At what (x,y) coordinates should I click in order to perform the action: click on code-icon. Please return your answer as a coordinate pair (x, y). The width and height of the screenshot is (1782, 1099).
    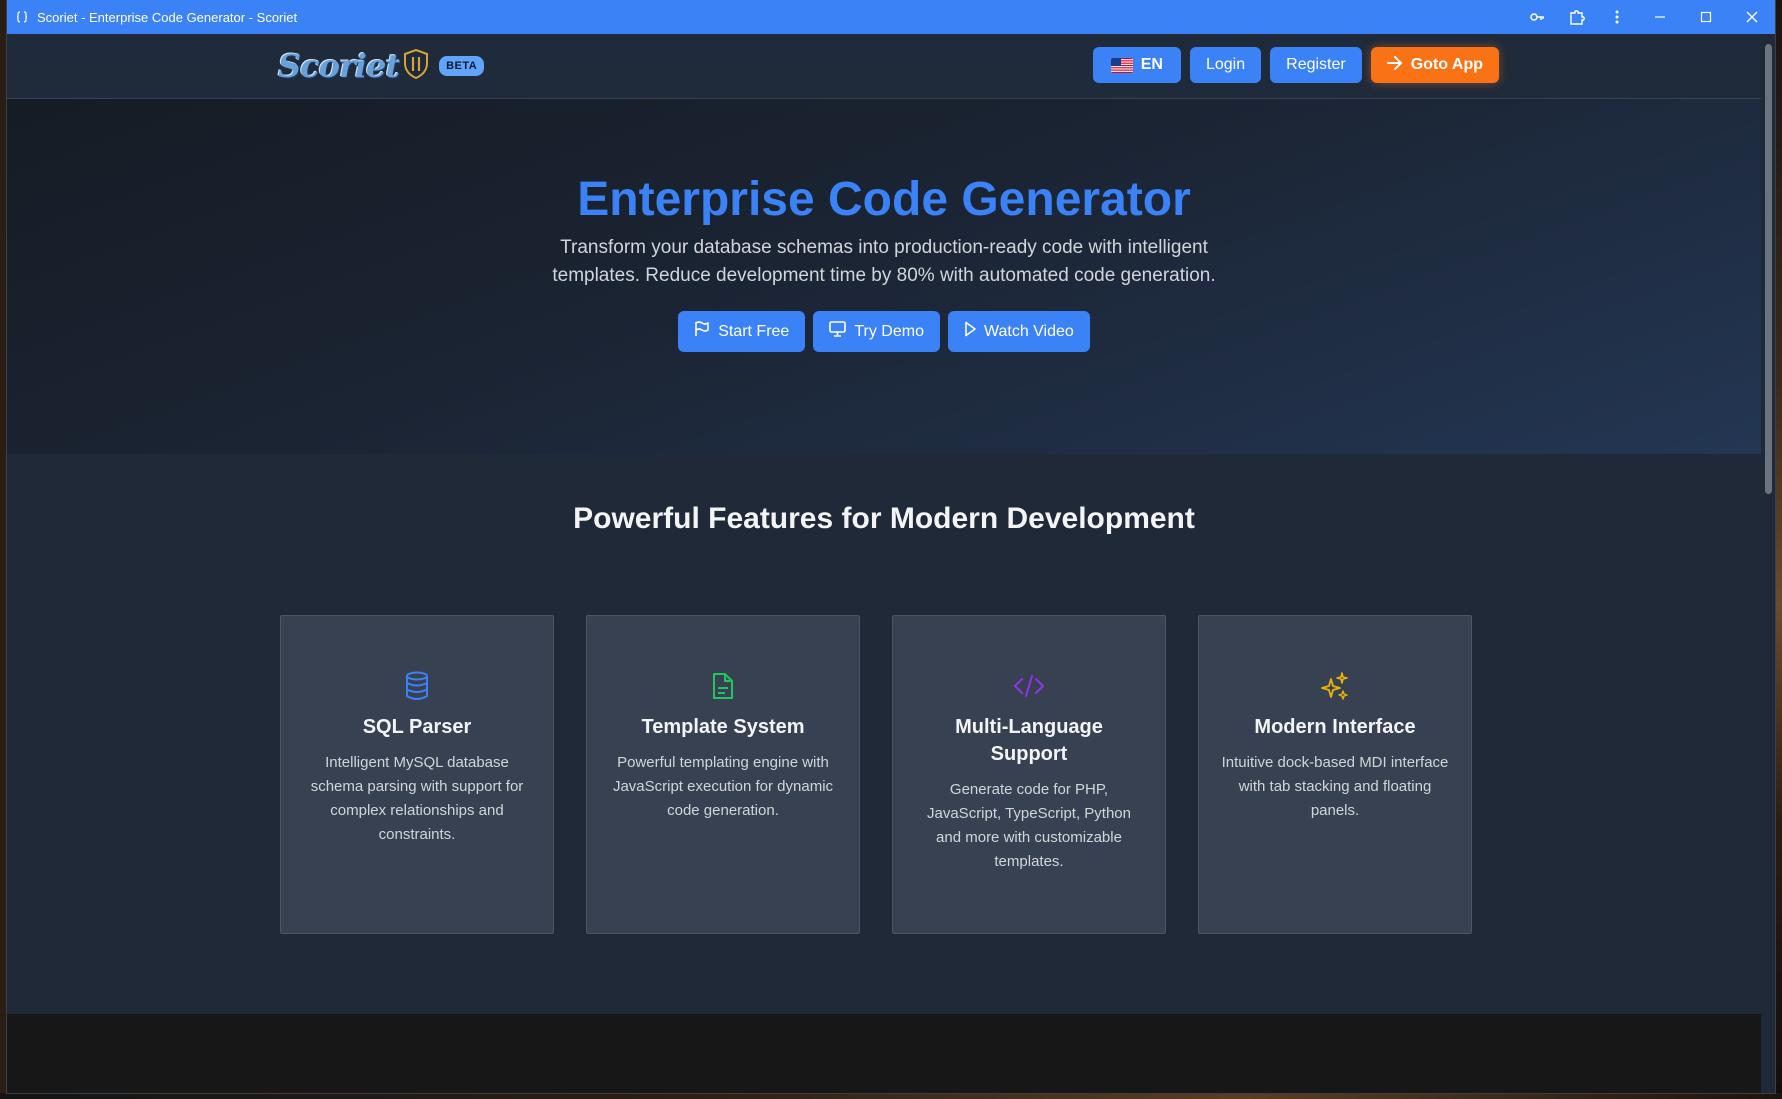
    Looking at the image, I should click on (1029, 686).